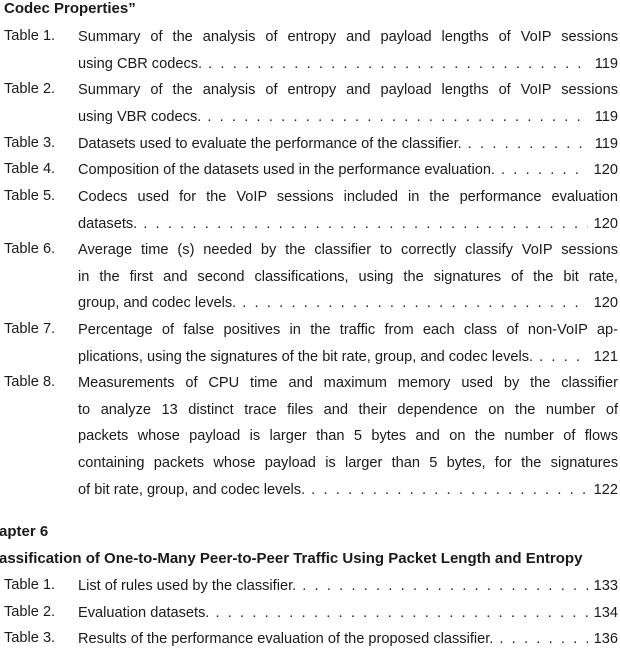  What do you see at coordinates (30, 196) in the screenshot?
I see `entry-label: Table 5.` at bounding box center [30, 196].